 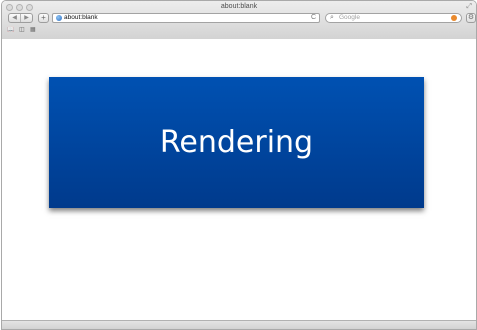 I want to click on reading-list-icon: 📖, so click(x=10, y=30).